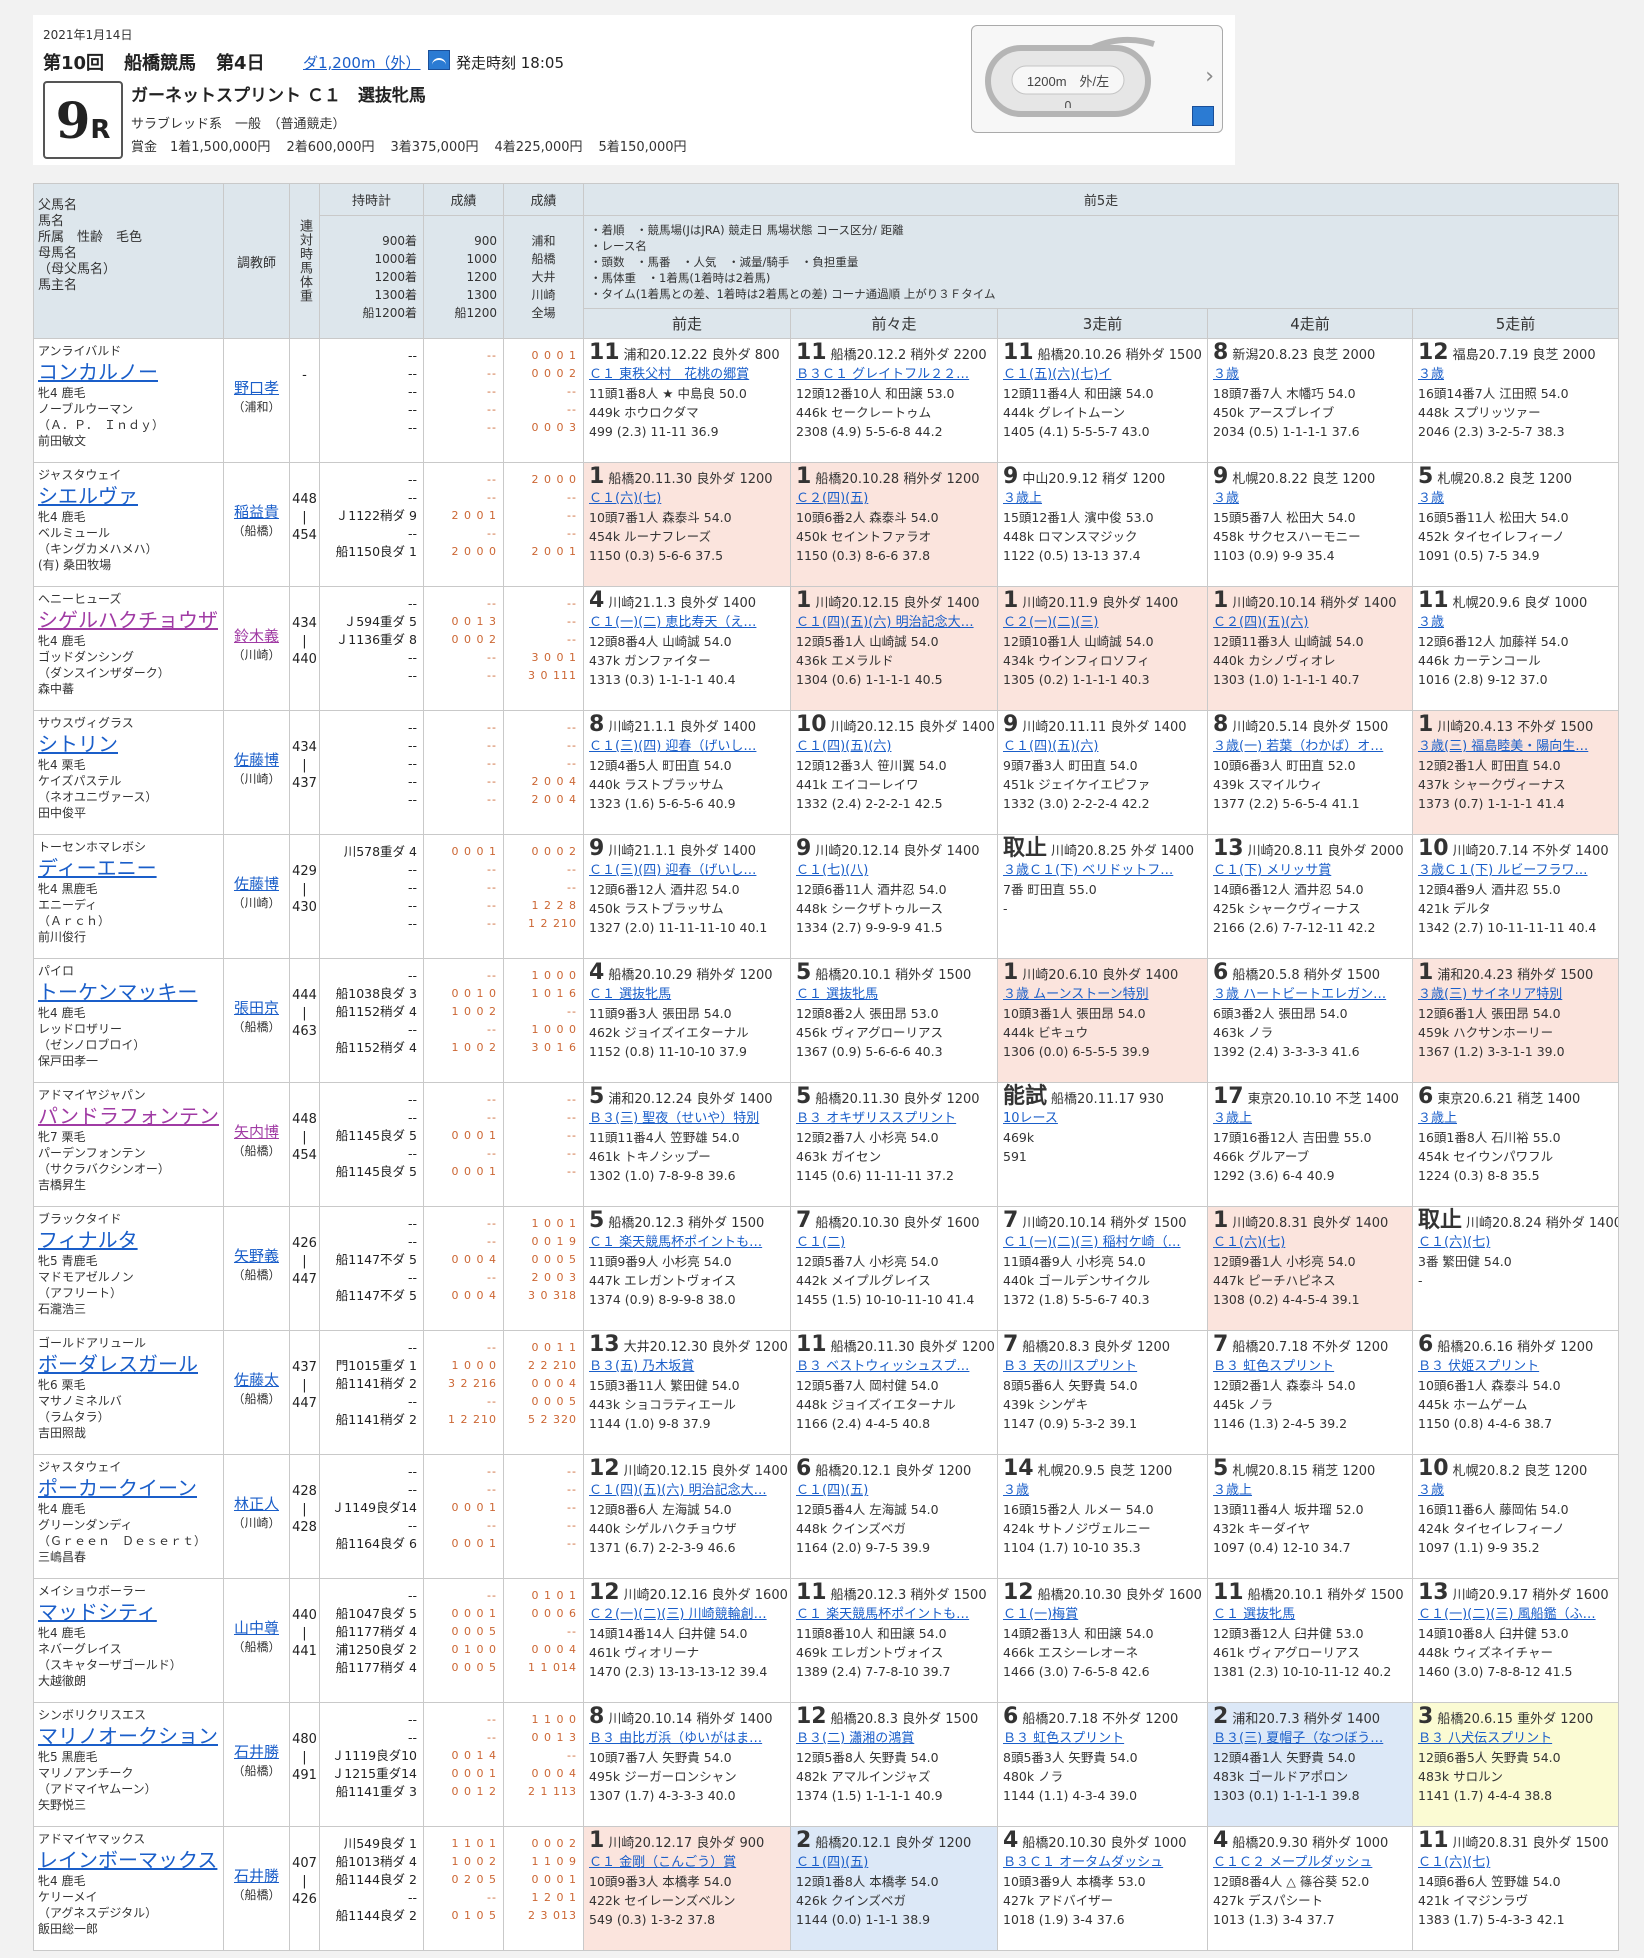  I want to click on past-race-link: Ｂ３(三) 聖夜（せいや）特別, so click(687, 1118).